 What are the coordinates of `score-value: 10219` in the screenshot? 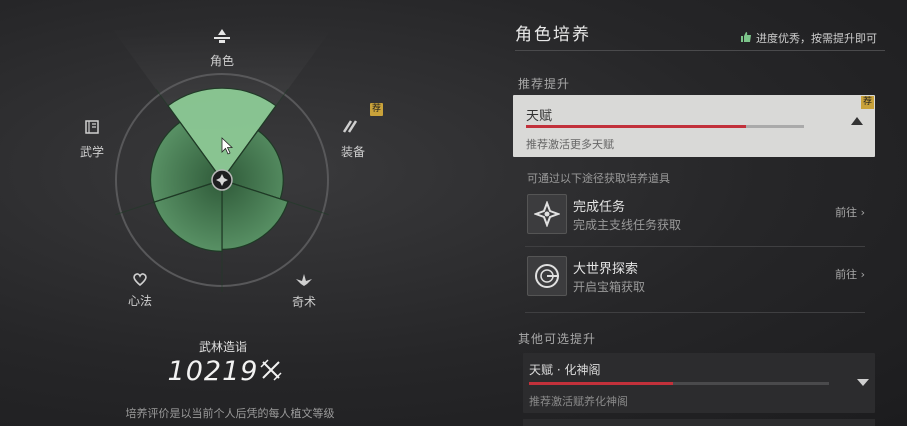 It's located at (225, 372).